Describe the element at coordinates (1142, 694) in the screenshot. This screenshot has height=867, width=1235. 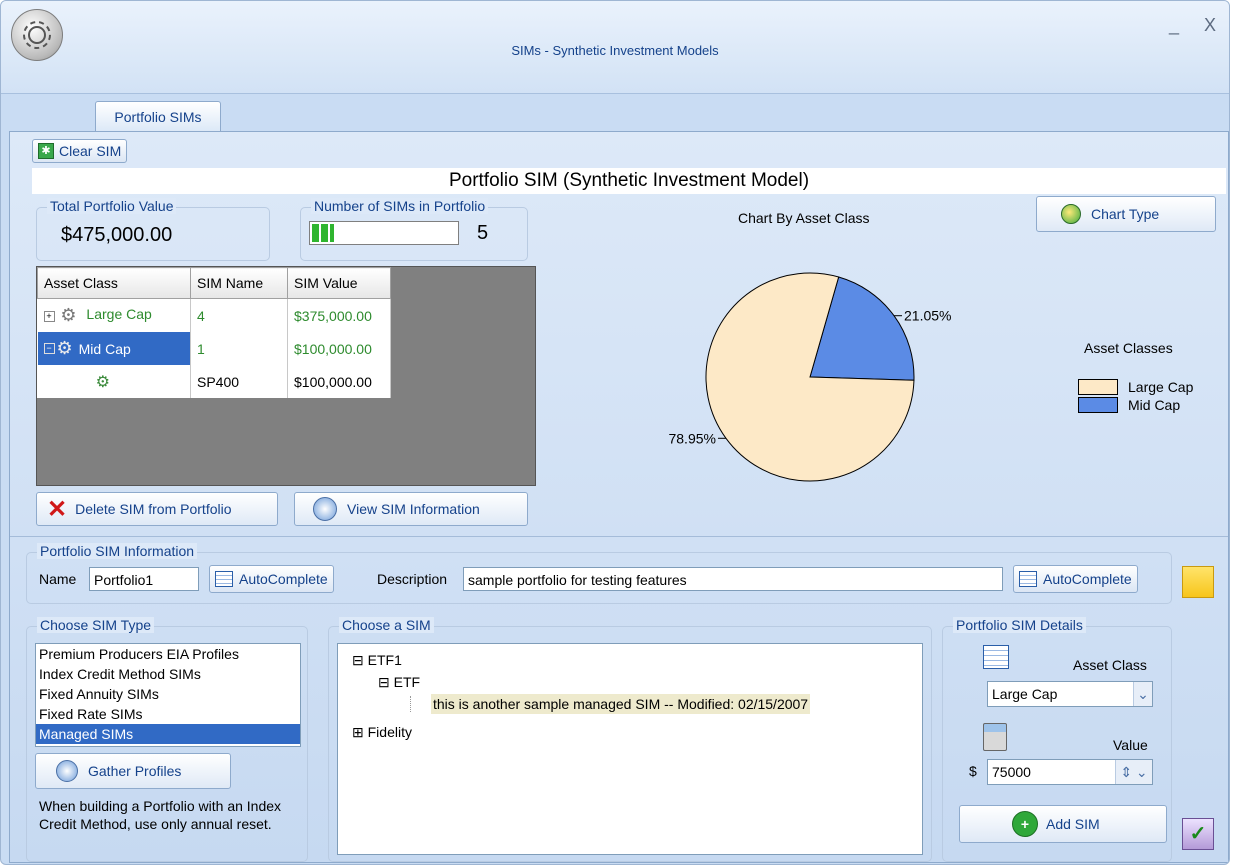
I see `chevron-down-icon: ⌄` at that location.